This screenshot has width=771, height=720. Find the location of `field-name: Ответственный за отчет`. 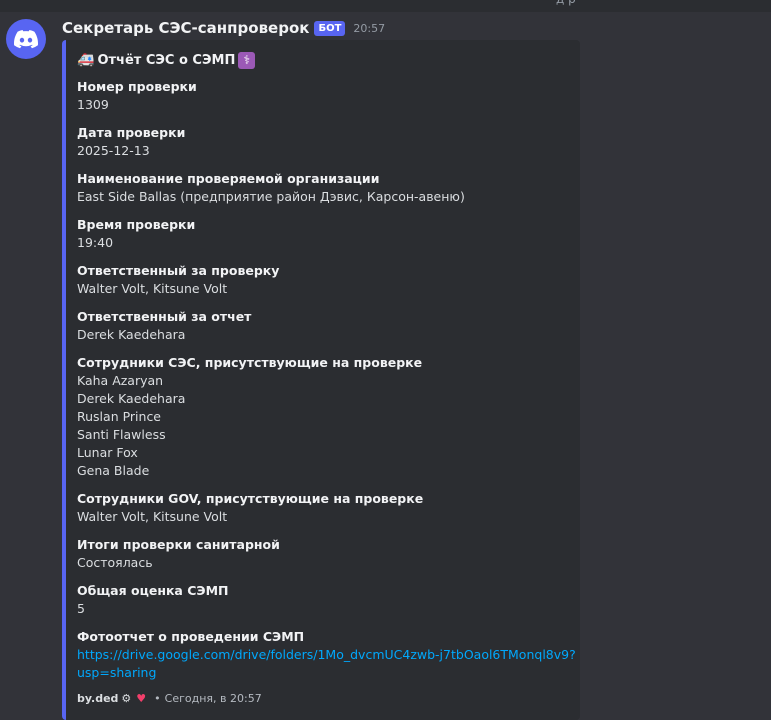

field-name: Ответственный за отчет is located at coordinates (164, 316).